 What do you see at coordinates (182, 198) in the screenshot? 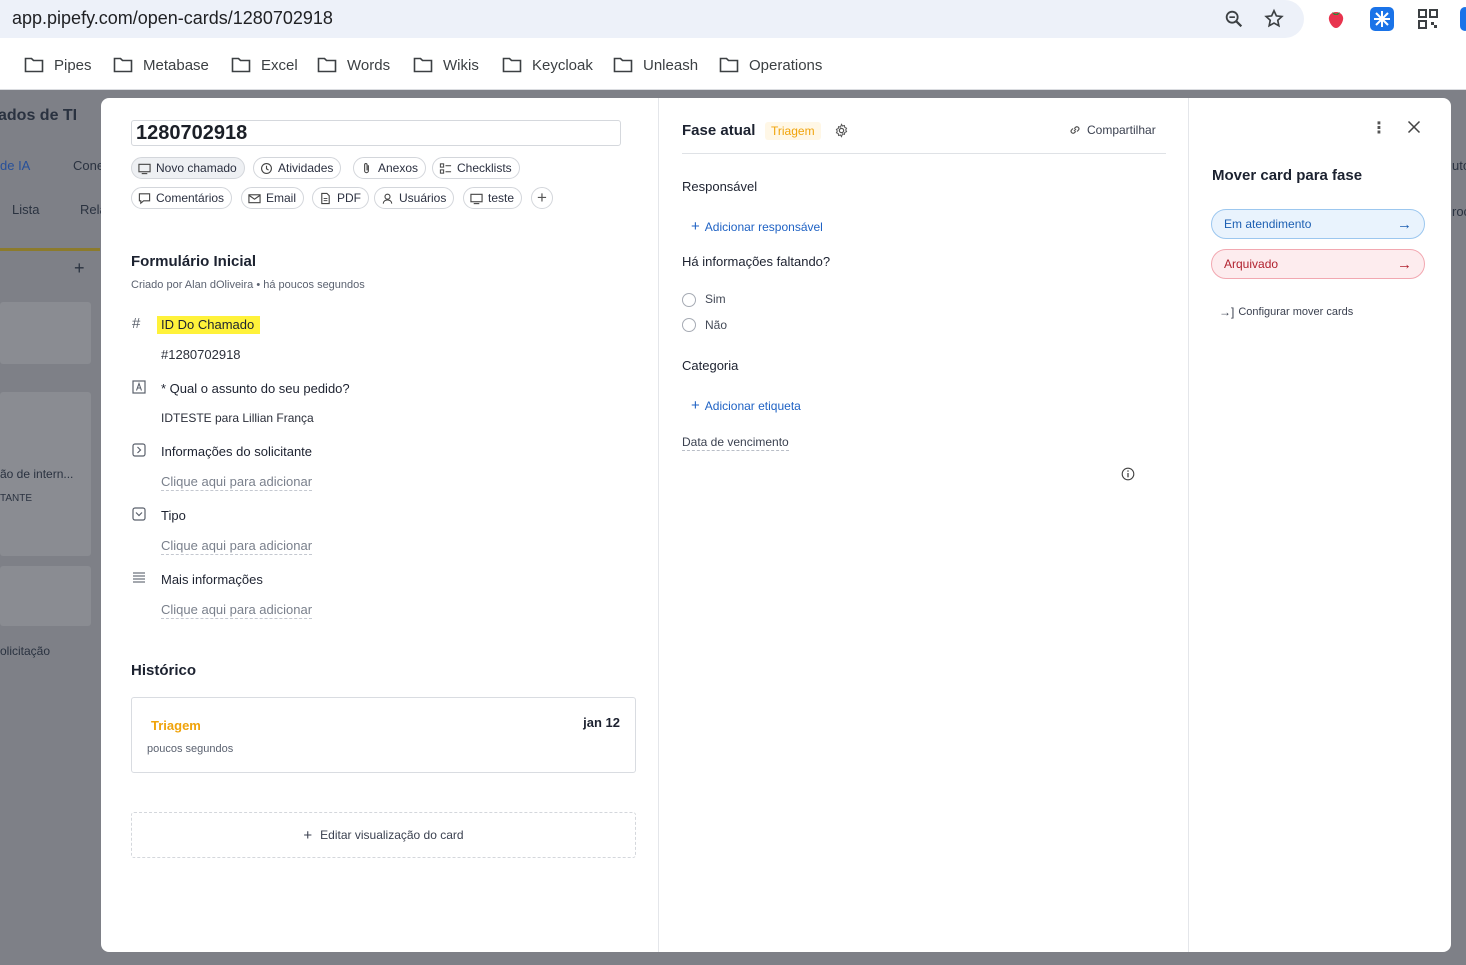
I see `chip-comentarios: Comentários` at bounding box center [182, 198].